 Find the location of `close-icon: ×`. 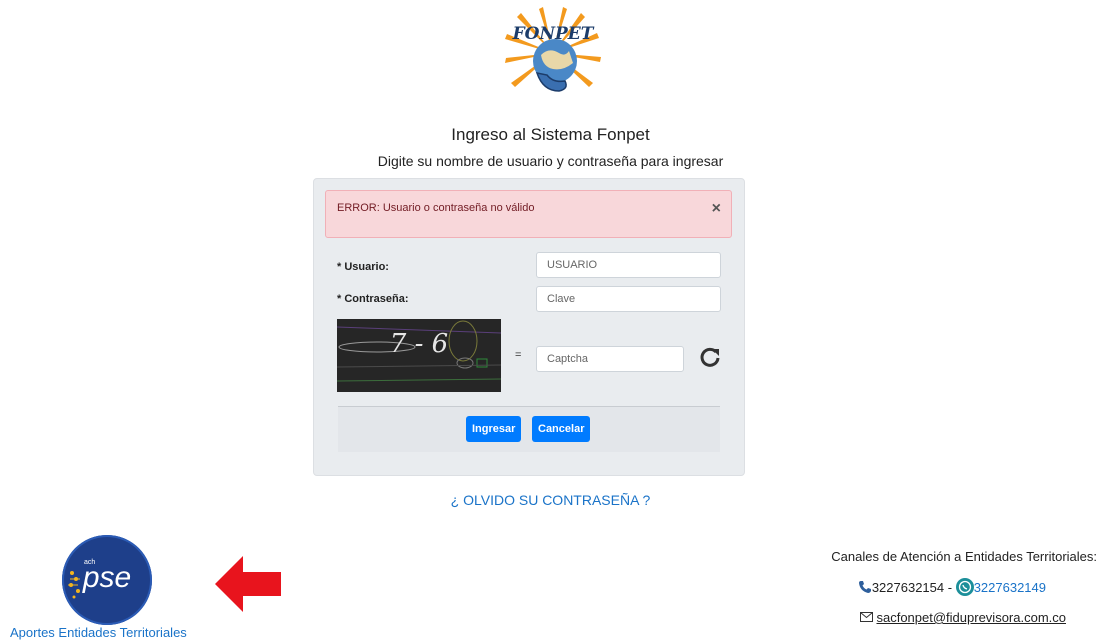

close-icon: × is located at coordinates (716, 209).